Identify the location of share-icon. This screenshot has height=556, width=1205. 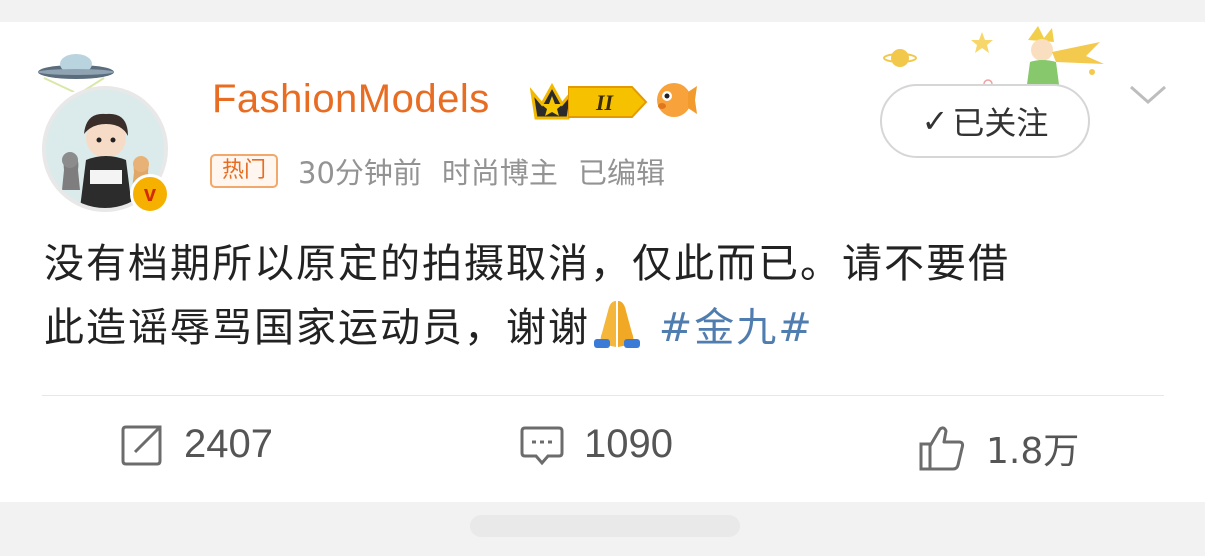
(141, 445).